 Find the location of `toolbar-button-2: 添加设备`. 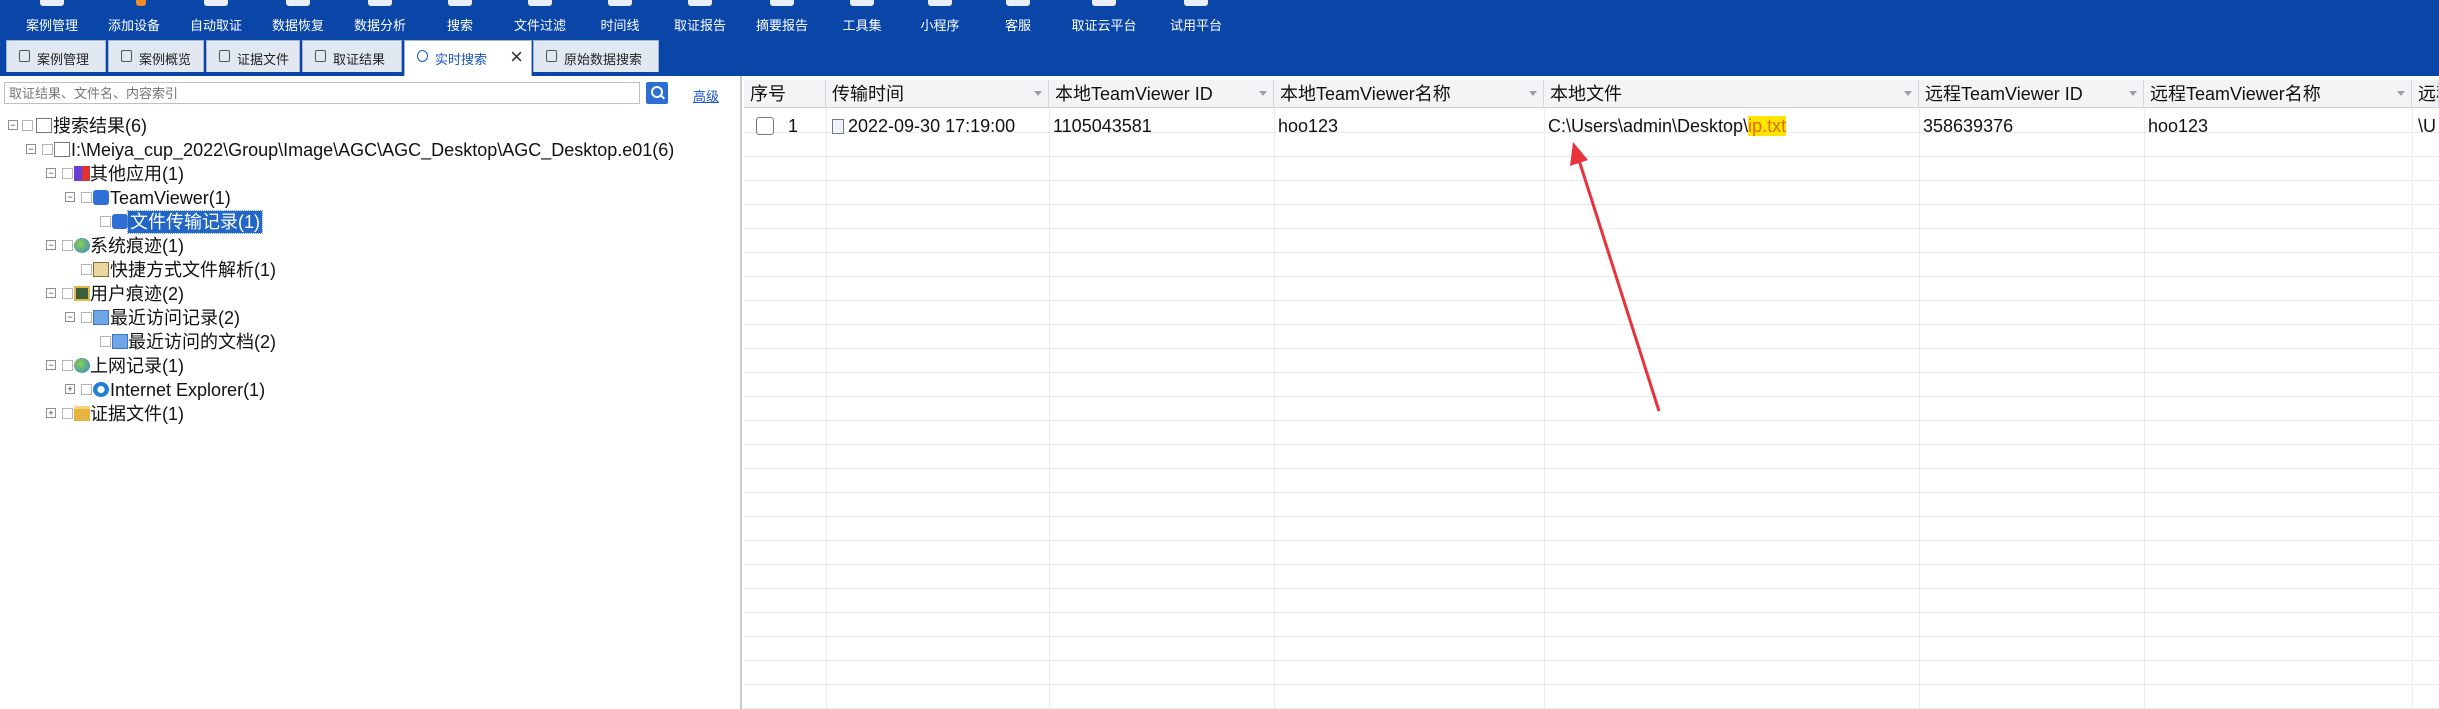

toolbar-button-2: 添加设备 is located at coordinates (134, 18).